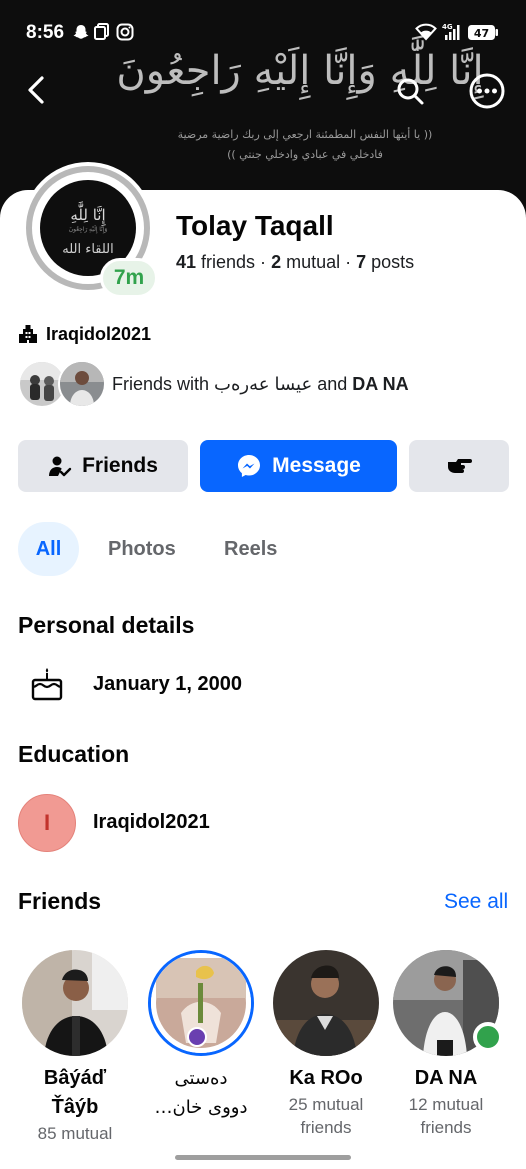 The height and width of the screenshot is (1169, 526). I want to click on more-options-button, so click(487, 91).